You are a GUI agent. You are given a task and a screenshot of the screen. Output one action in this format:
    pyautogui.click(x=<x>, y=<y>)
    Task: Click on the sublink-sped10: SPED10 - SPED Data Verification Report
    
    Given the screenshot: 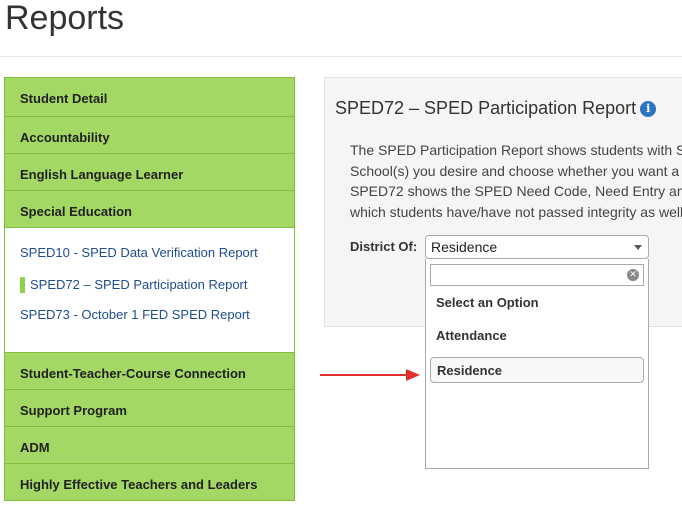 What is the action you would take?
    pyautogui.click(x=139, y=252)
    